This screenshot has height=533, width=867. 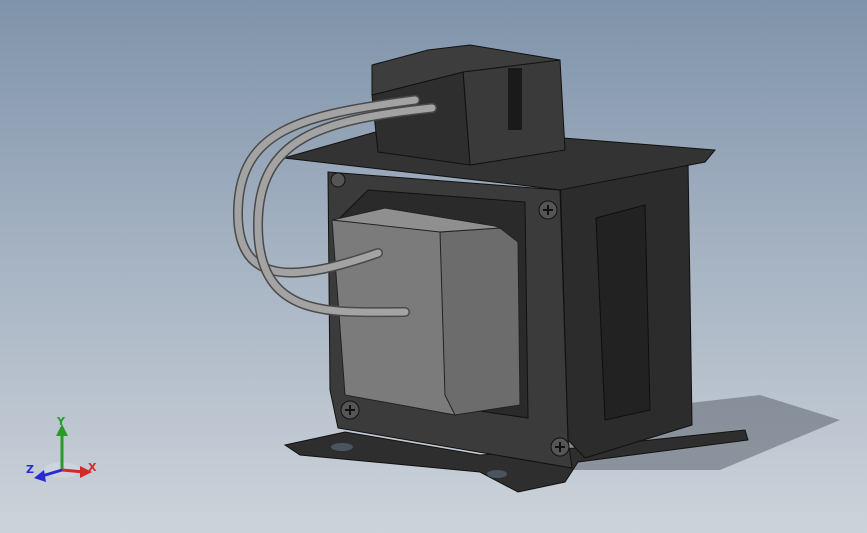 I want to click on screw-top-left, so click(x=338, y=180).